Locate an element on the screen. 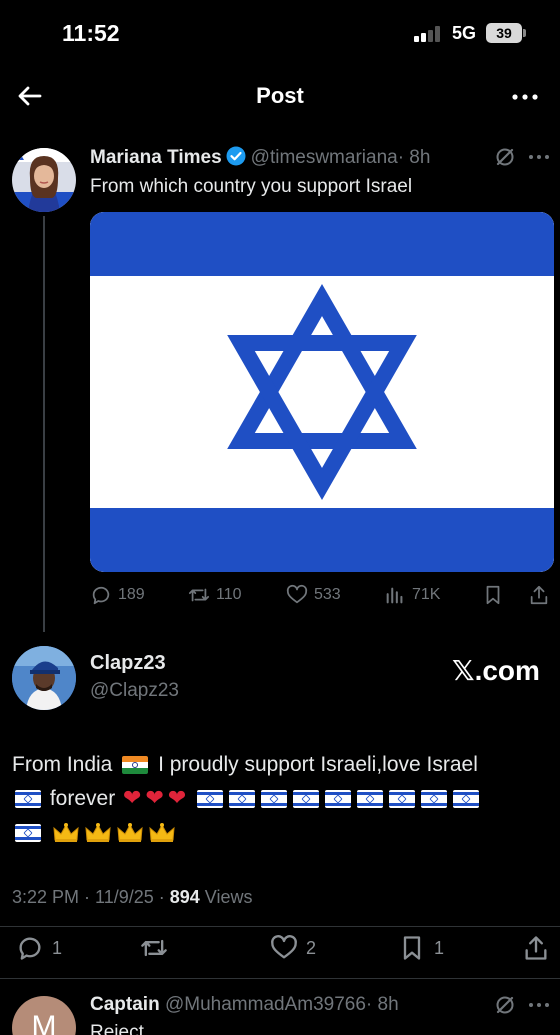 Image resolution: width=560 pixels, height=1035 pixels. watermark-text: .com is located at coordinates (507, 670).